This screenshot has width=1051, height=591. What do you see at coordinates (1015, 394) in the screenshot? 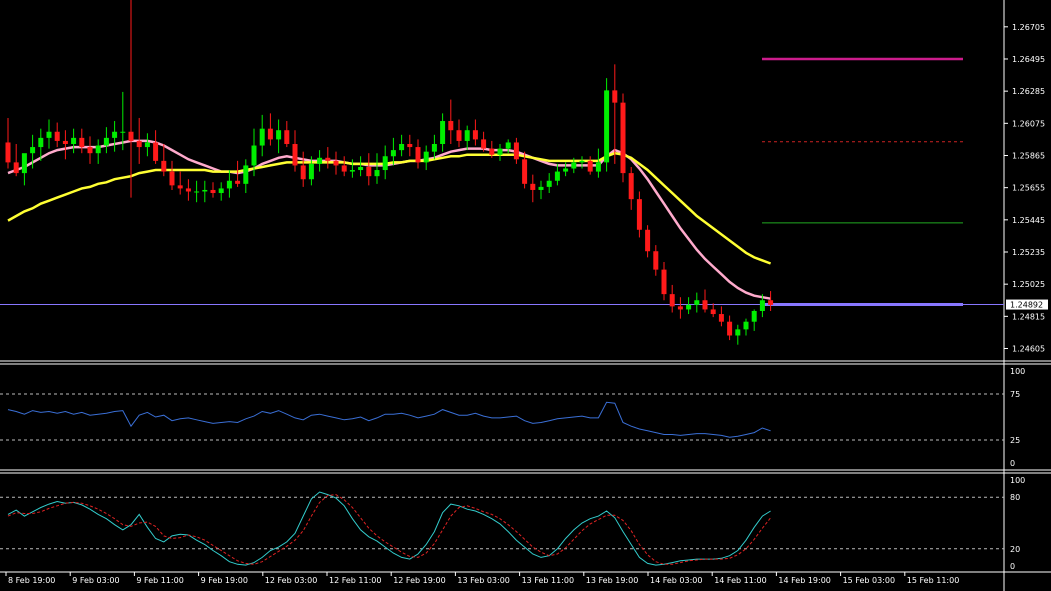
I see `osc1-tick-label: 75` at bounding box center [1015, 394].